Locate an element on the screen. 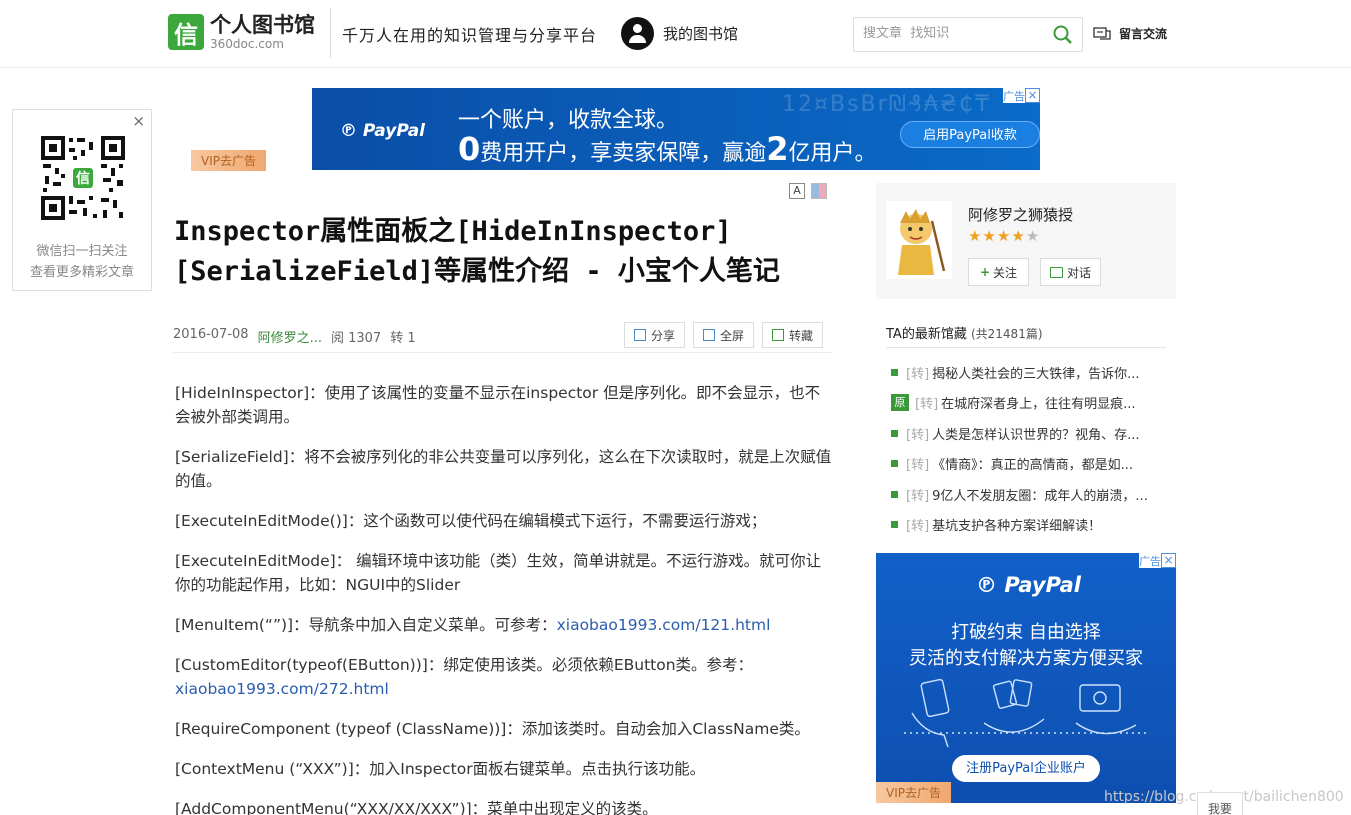  site-logo: 信 个人图书馆 360doc.com is located at coordinates (241, 32).